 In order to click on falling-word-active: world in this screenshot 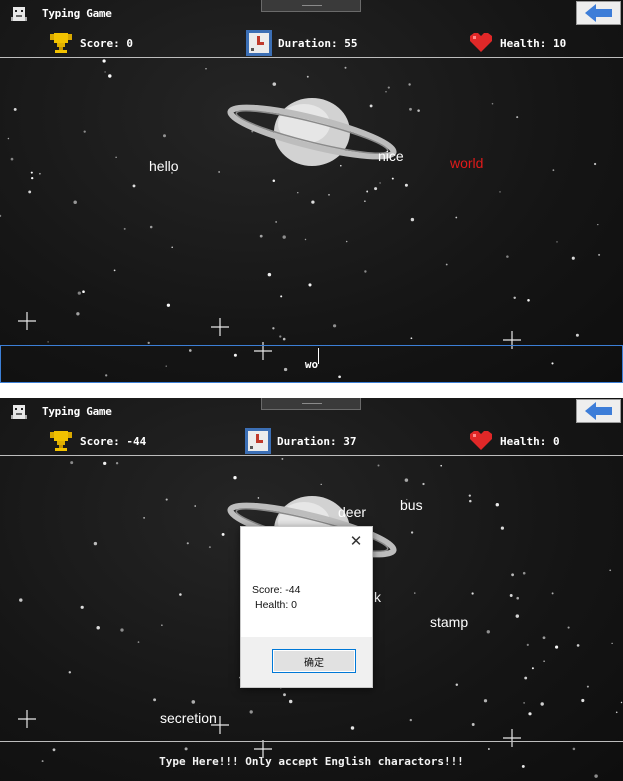, I will do `click(467, 163)`.